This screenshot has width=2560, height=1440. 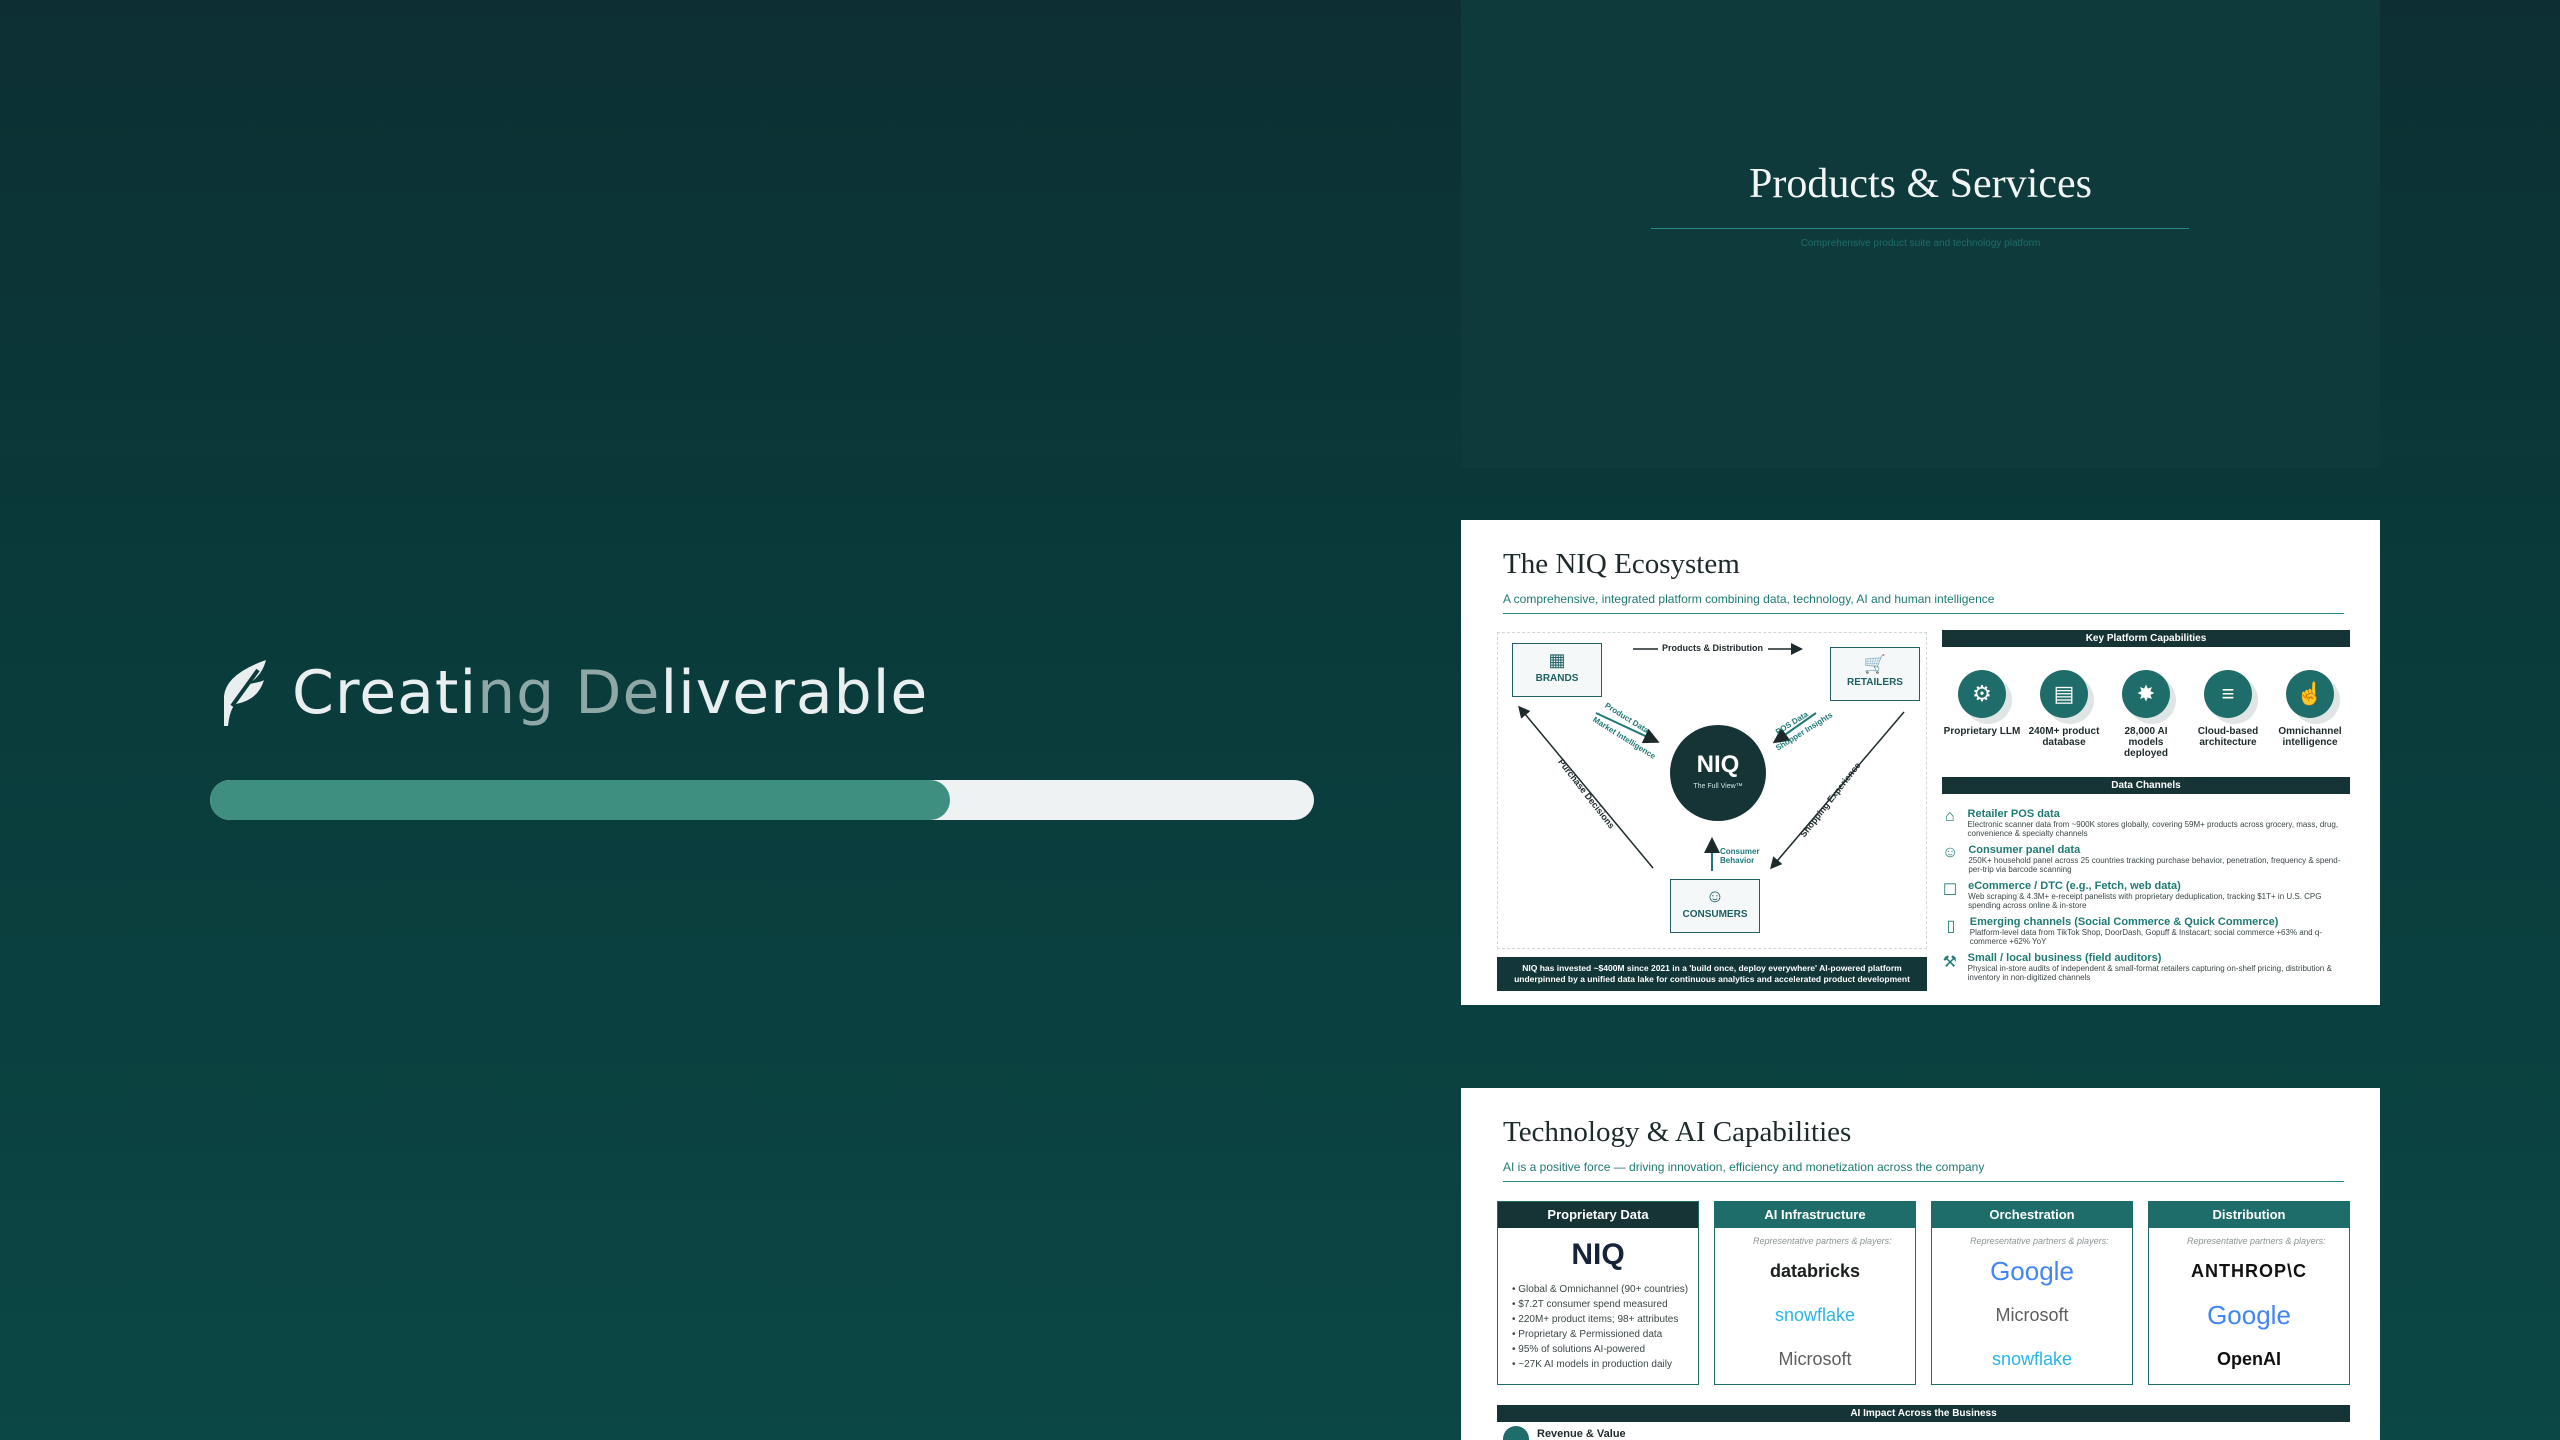 I want to click on brands-node: ▦ BRANDS, so click(x=1557, y=670).